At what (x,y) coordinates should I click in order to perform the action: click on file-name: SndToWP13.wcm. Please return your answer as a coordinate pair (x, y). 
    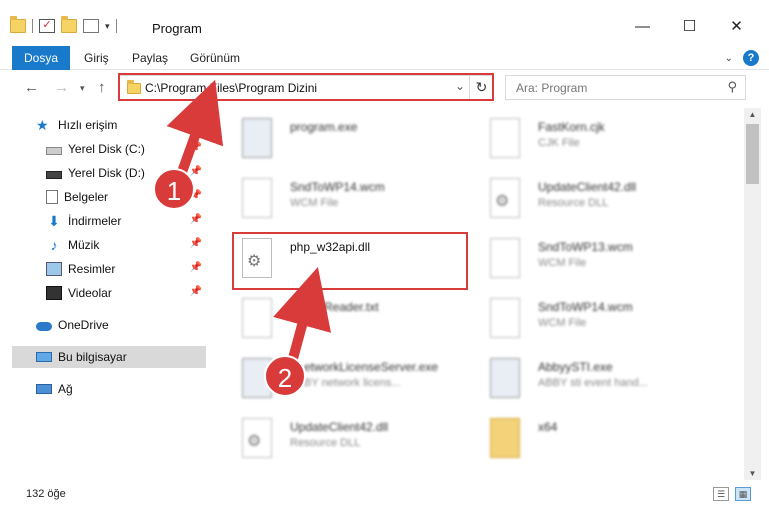
    Looking at the image, I should click on (585, 247).